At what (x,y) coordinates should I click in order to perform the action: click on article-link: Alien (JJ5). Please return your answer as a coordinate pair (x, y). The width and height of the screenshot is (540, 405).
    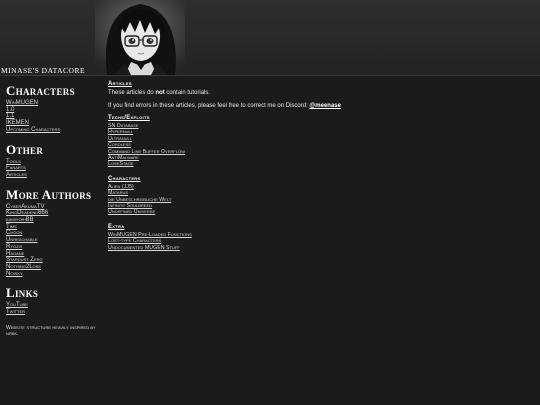
    Looking at the image, I should click on (121, 187).